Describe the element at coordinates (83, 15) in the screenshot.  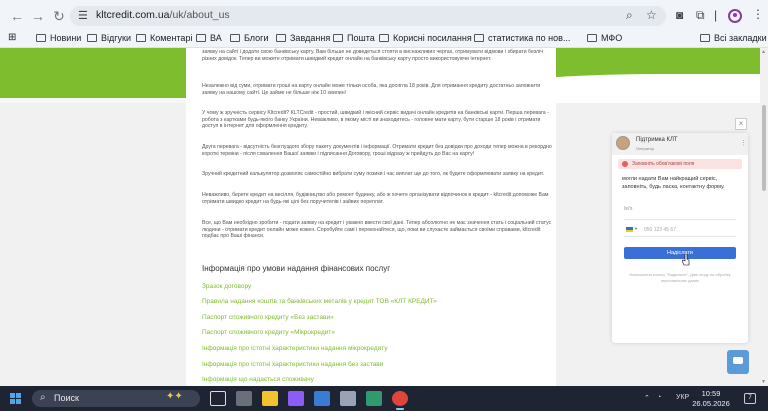
I see `site-info-icon: ☰` at that location.